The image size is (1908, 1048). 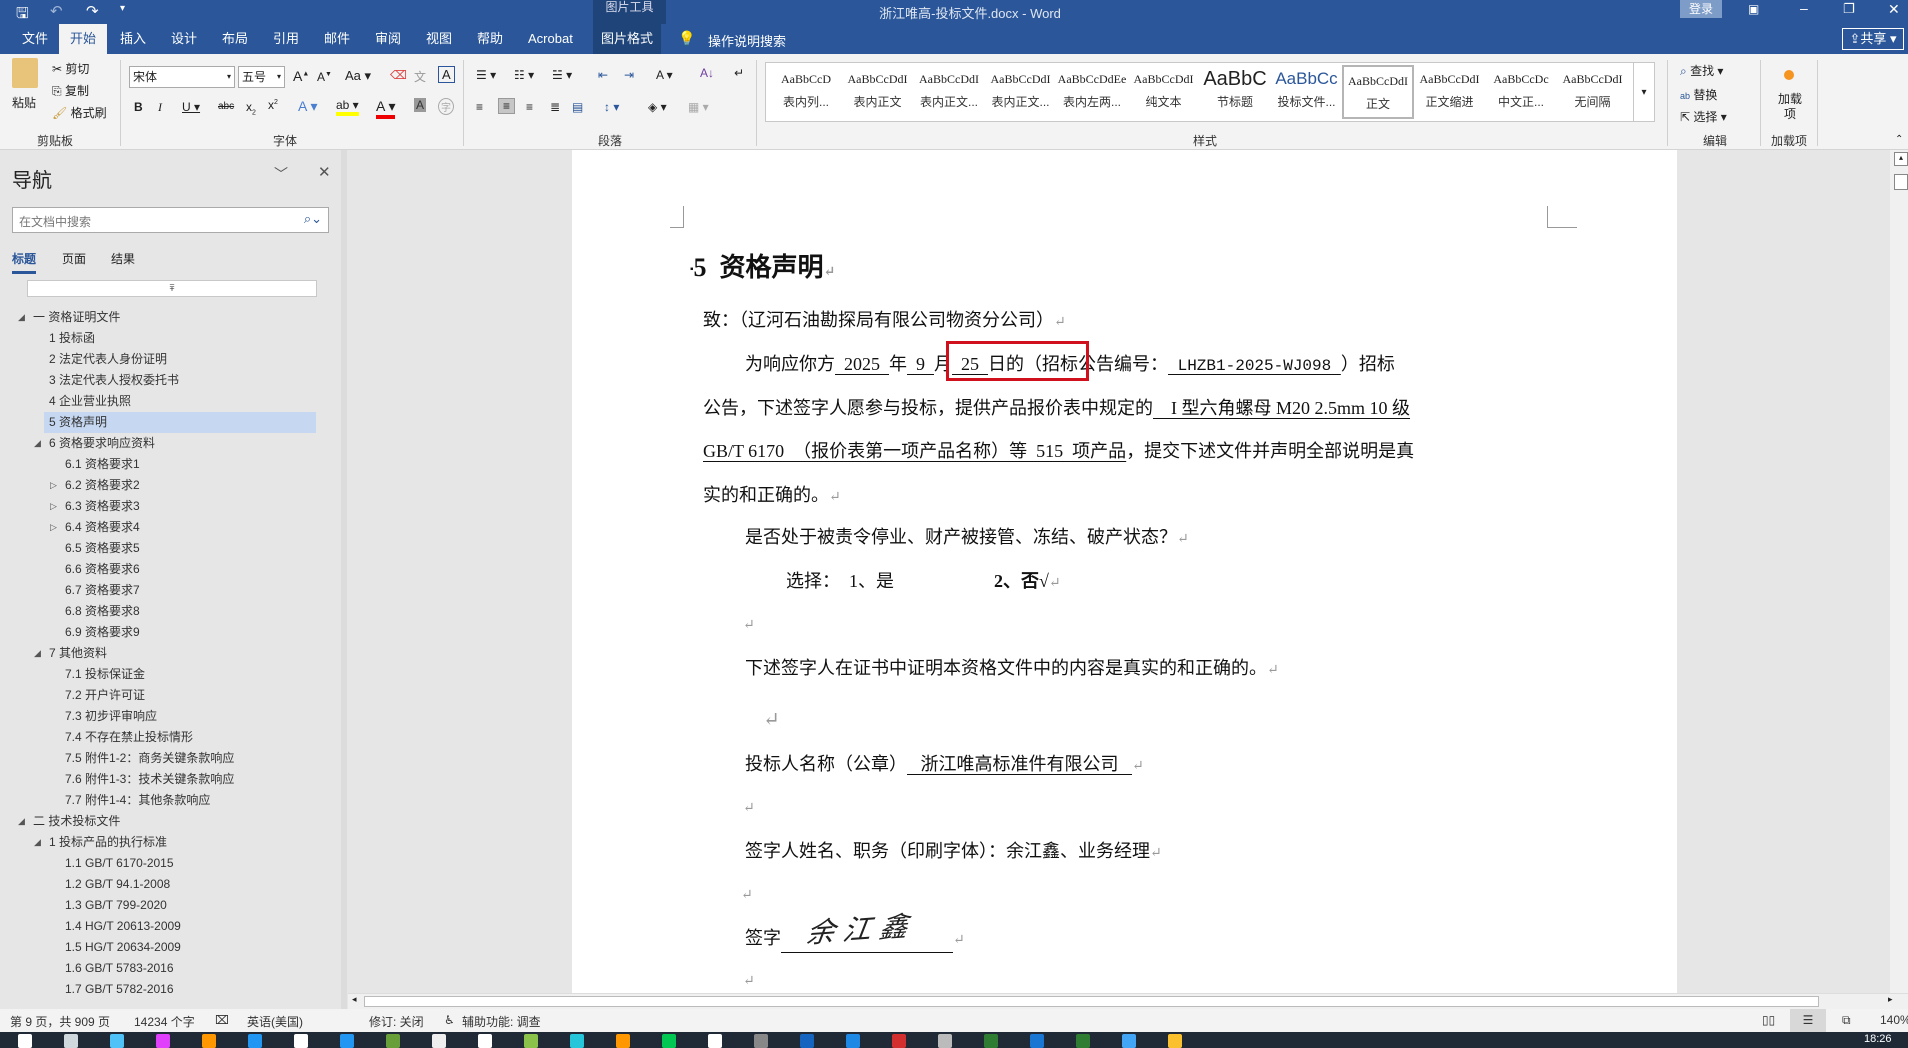 What do you see at coordinates (1808, 1020) in the screenshot?
I see `print-layout-icon: ☰` at bounding box center [1808, 1020].